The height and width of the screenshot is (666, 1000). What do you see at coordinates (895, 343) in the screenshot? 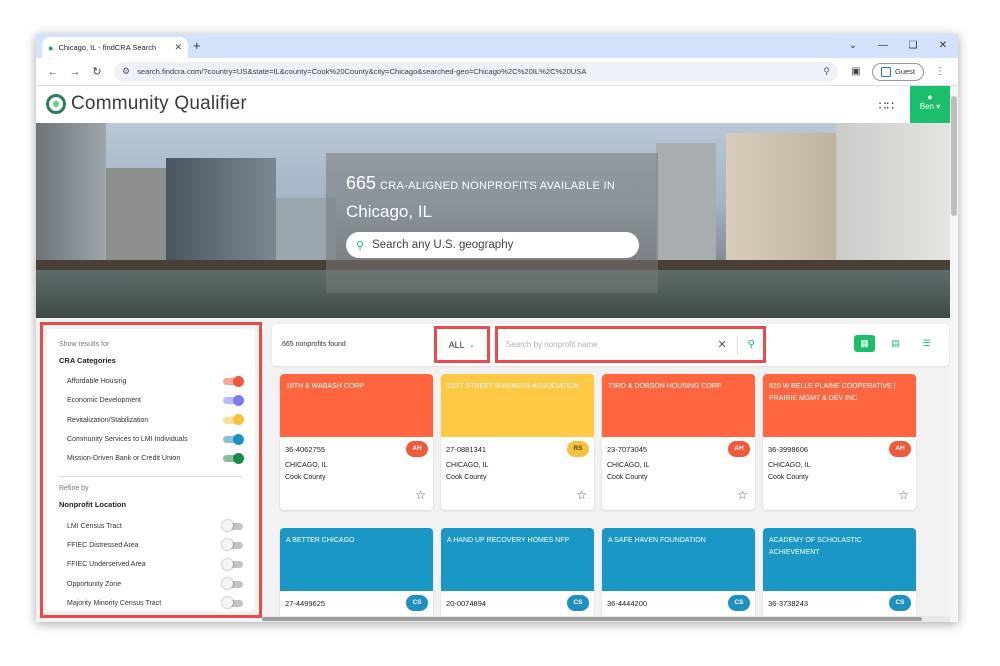
I see `table-view-icon: ▤` at bounding box center [895, 343].